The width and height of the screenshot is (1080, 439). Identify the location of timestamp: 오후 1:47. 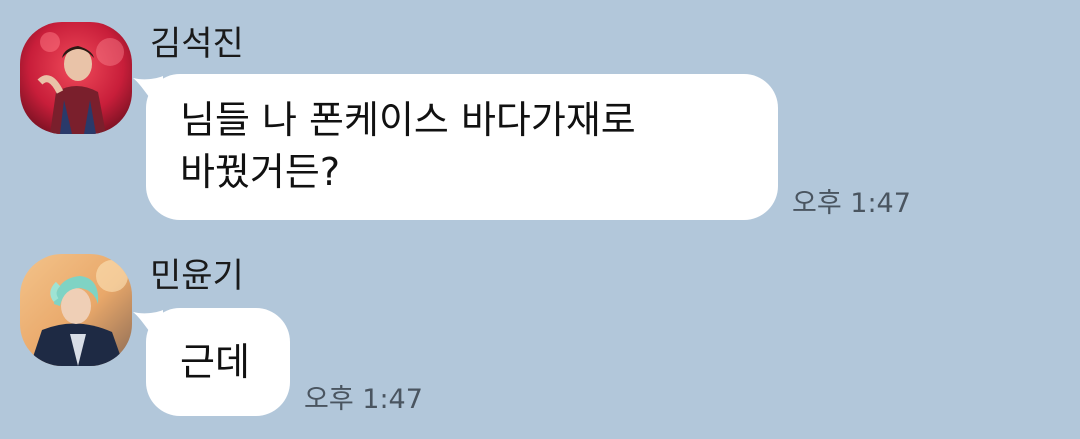
(363, 399).